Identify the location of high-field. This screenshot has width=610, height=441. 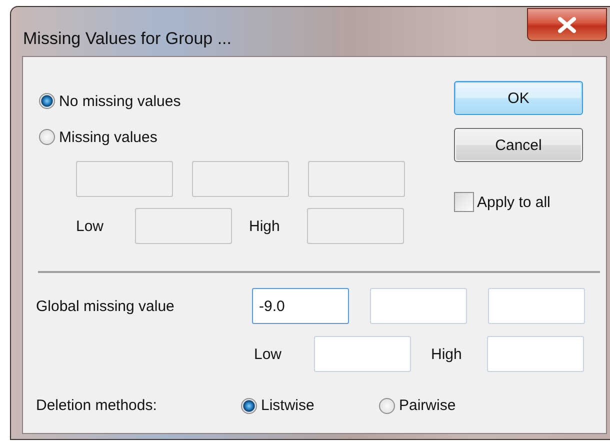
(535, 354).